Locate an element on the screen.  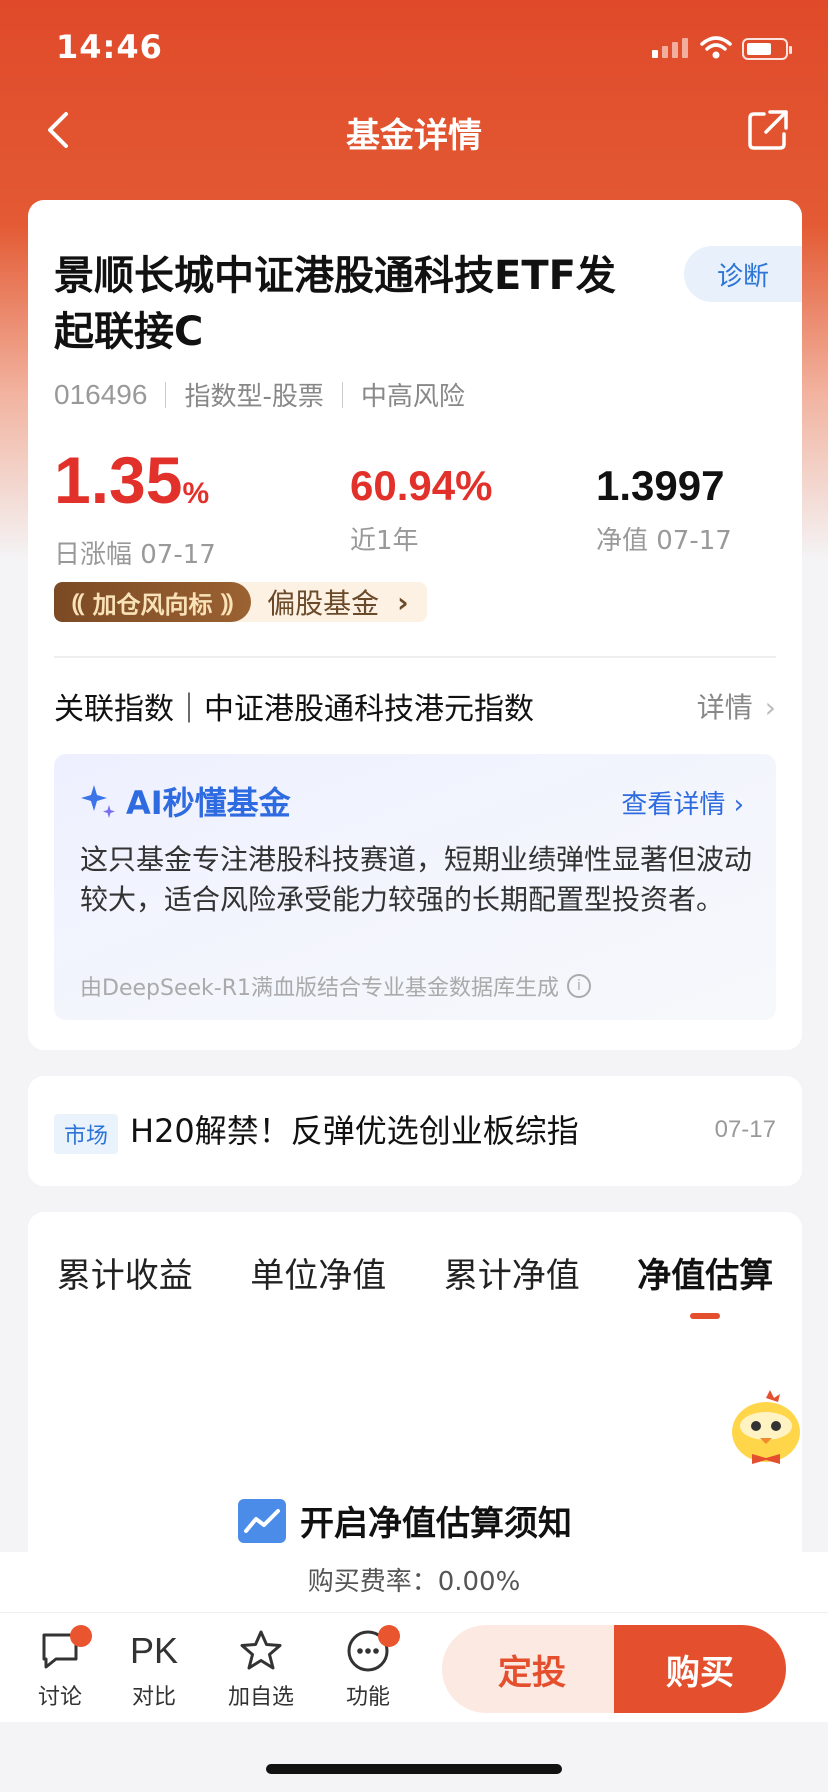
buy-button: 购买 is located at coordinates (700, 1669).